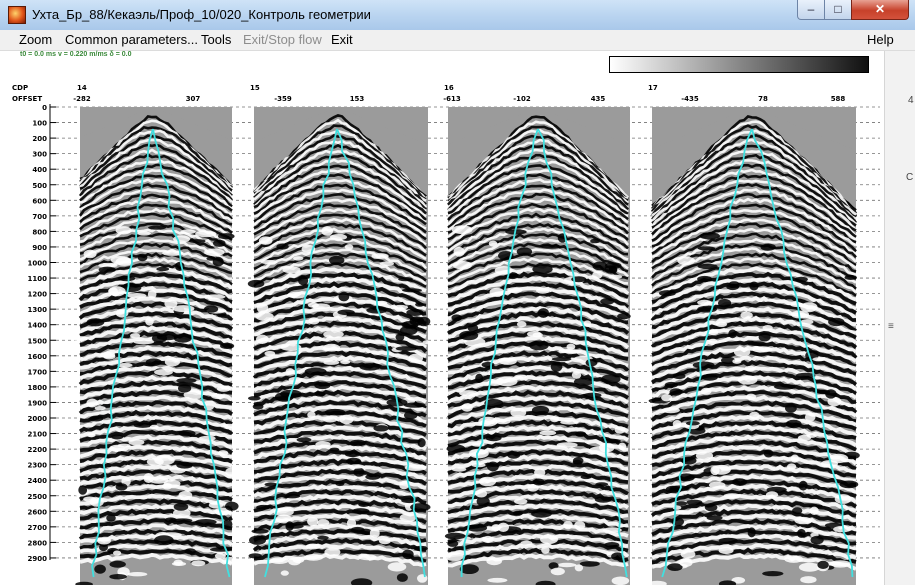 The image size is (915, 585). Describe the element at coordinates (38, 435) in the screenshot. I see `time-tick-label: 2100` at that location.